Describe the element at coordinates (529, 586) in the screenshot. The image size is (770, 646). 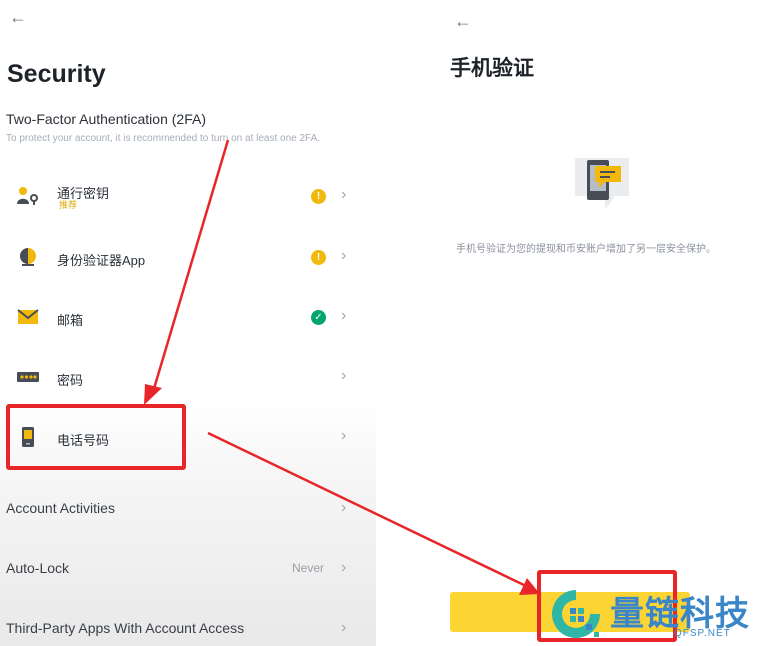
I see `arrowhead-button` at that location.